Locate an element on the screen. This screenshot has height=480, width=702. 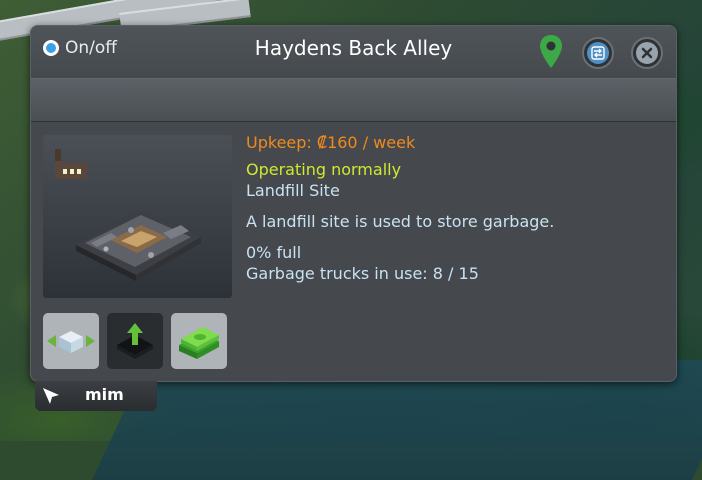
budget-money-icon is located at coordinates (199, 343).